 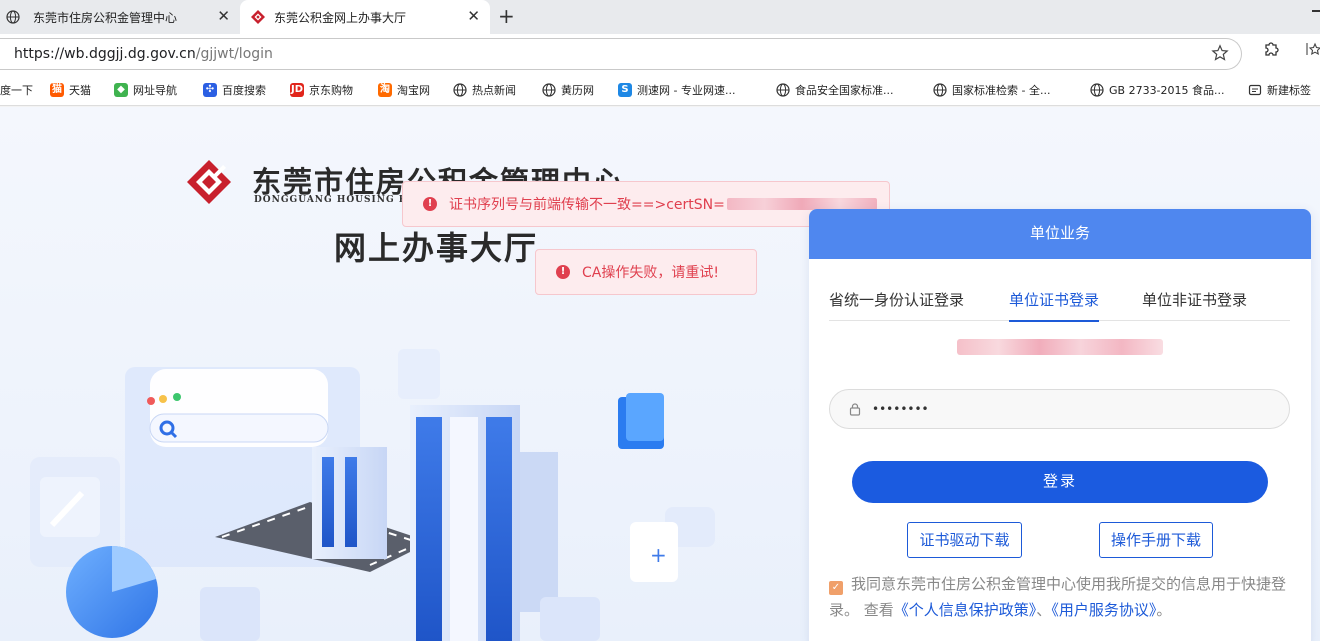 I want to click on bookmark-label: 天猫, so click(x=80, y=90).